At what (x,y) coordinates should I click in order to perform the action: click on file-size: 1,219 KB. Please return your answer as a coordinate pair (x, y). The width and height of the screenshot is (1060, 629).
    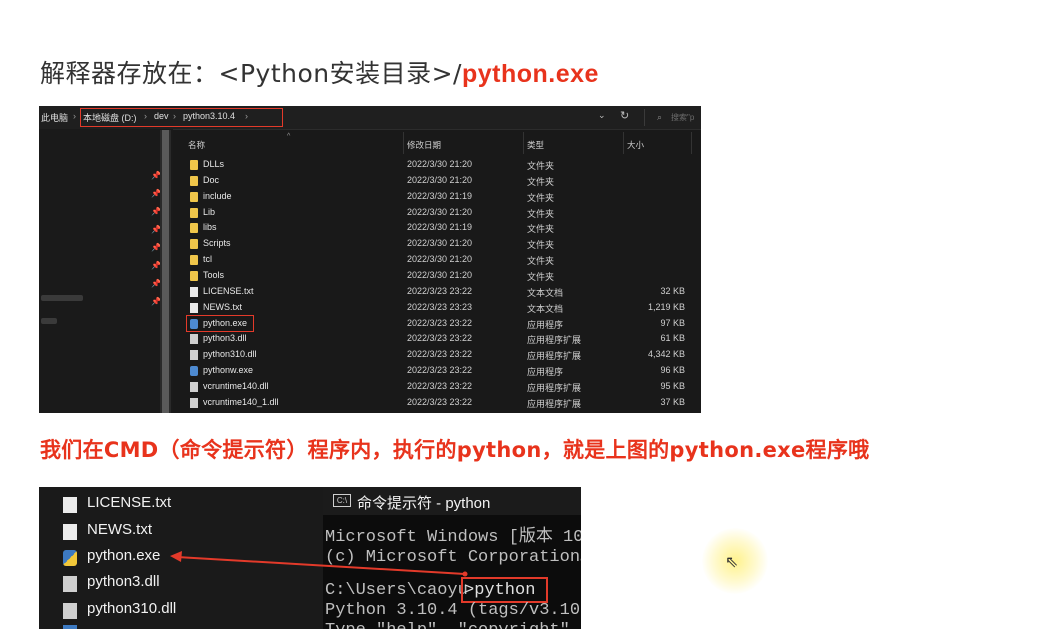
    Looking at the image, I should click on (666, 306).